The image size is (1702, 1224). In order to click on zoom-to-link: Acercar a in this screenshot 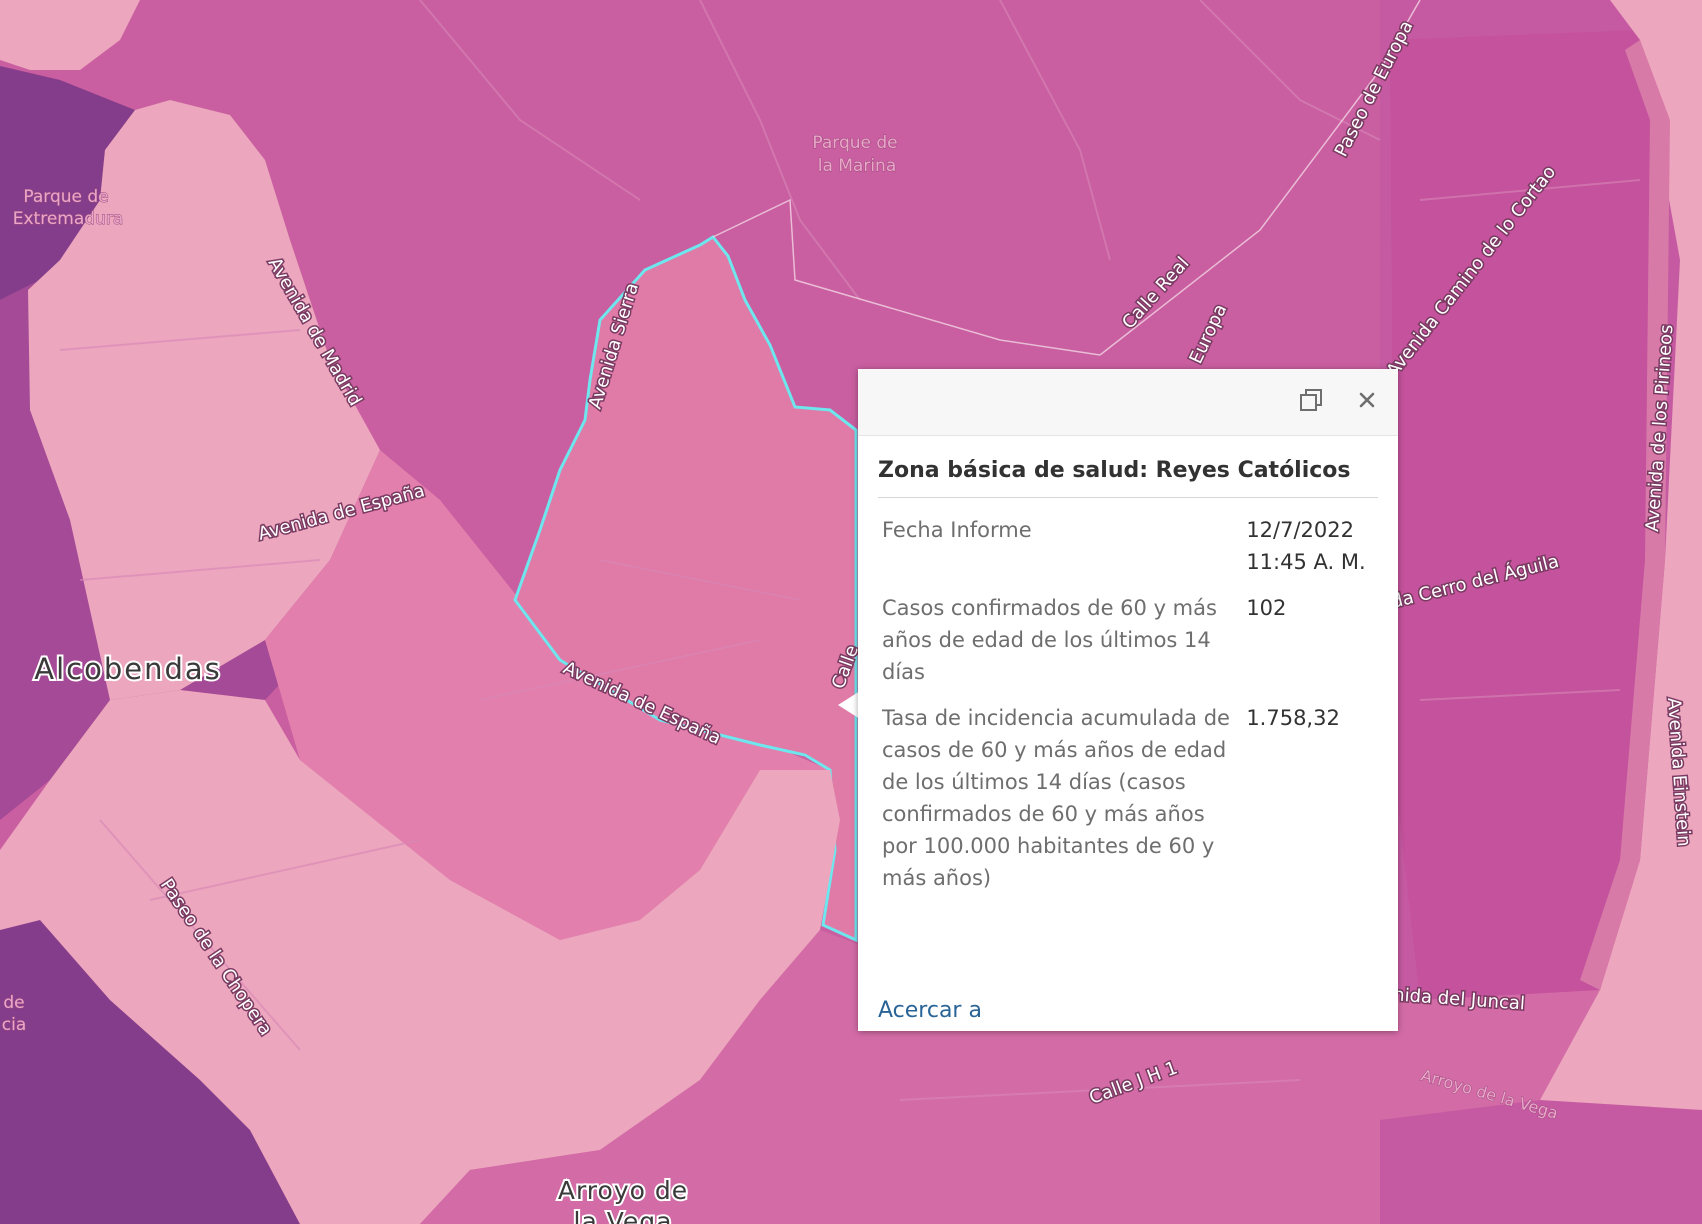, I will do `click(930, 1010)`.